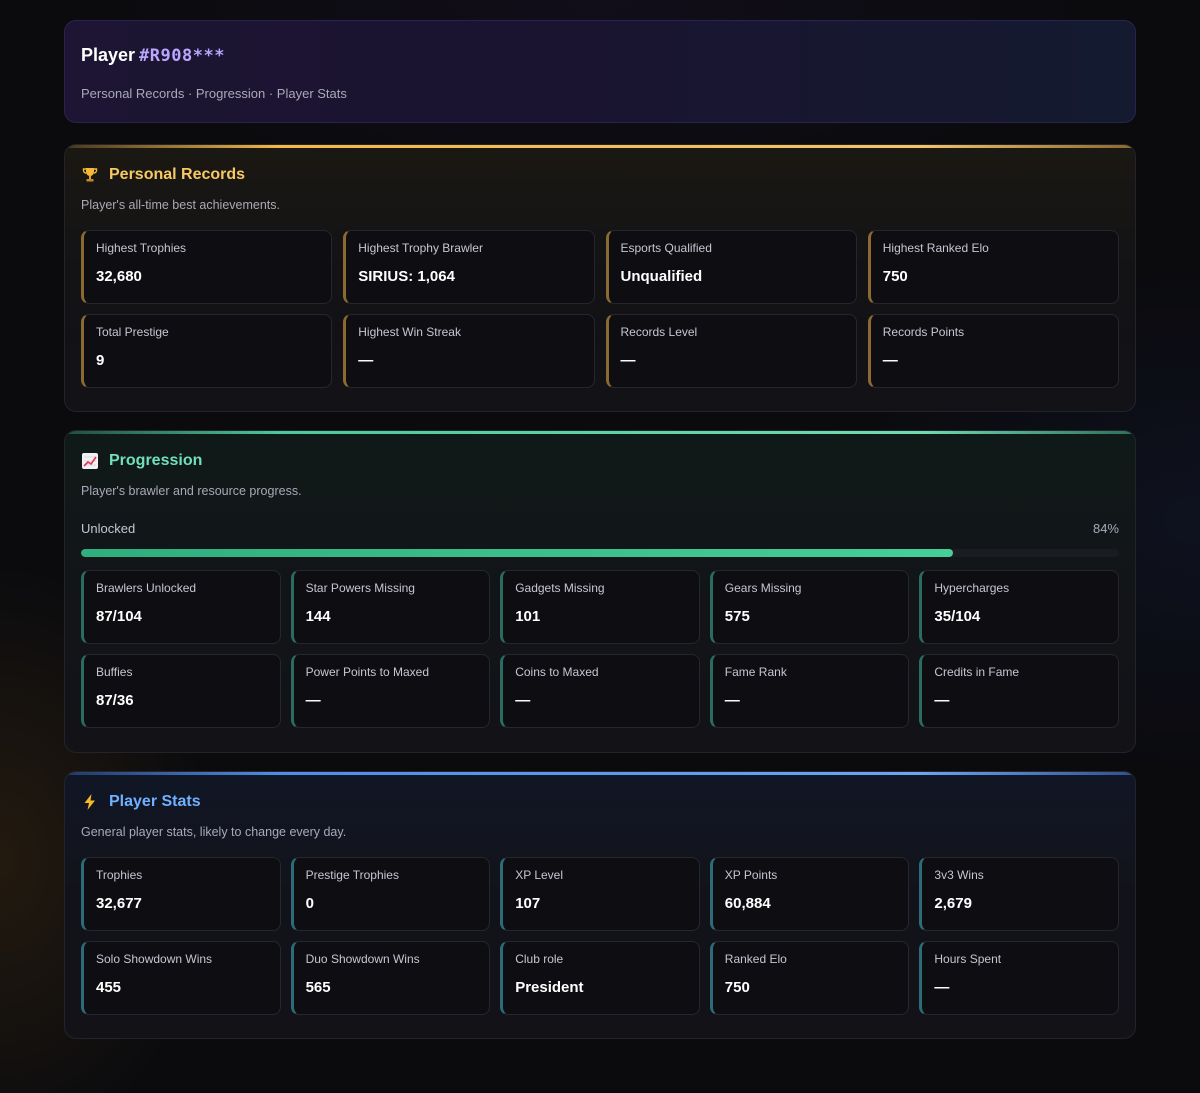 Image resolution: width=1200 pixels, height=1093 pixels. What do you see at coordinates (318, 987) in the screenshot?
I see `card-value: 565` at bounding box center [318, 987].